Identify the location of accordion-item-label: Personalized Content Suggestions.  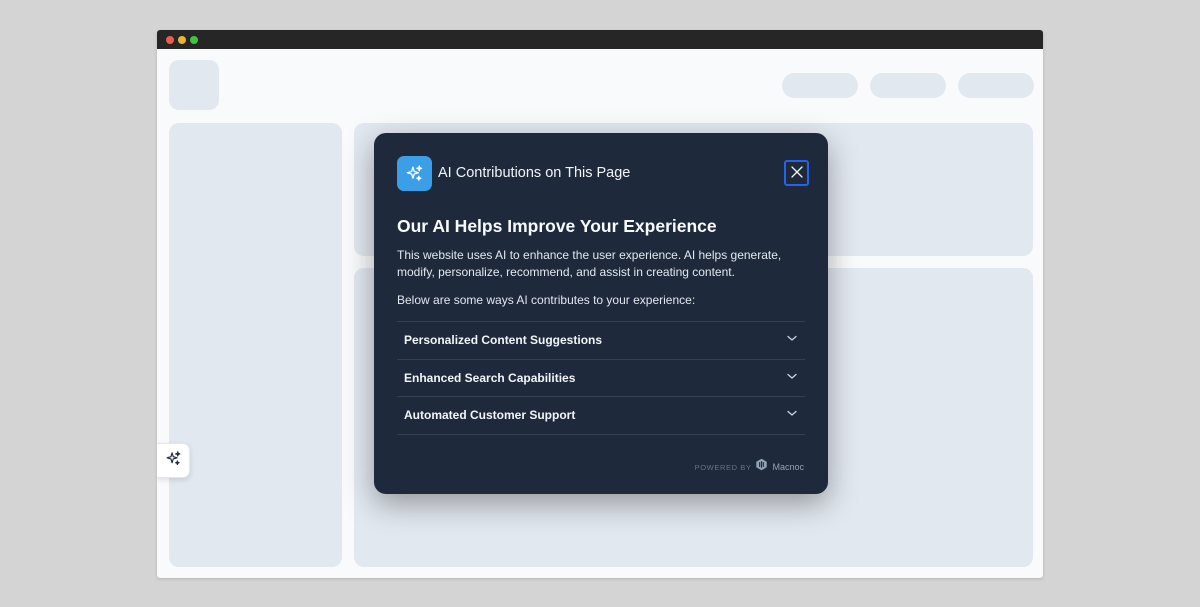
(503, 340).